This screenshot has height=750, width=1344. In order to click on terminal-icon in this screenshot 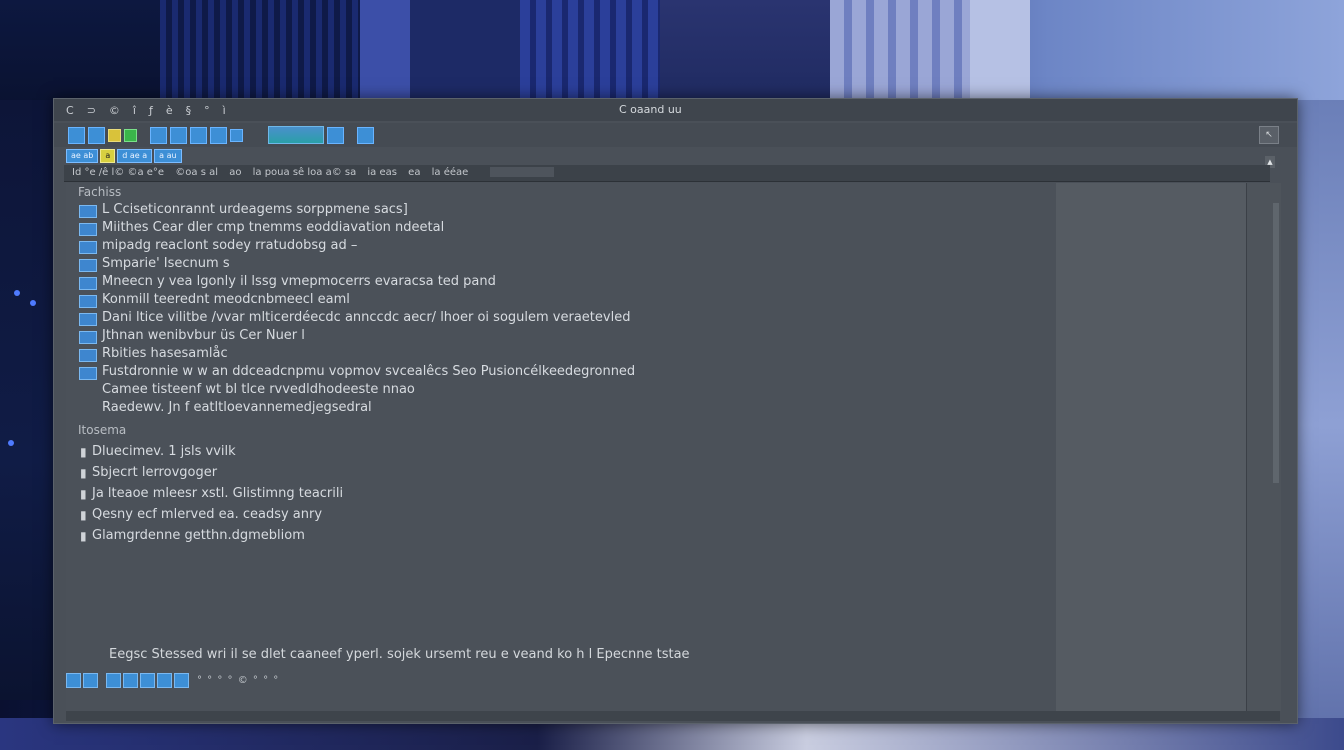, I will do `click(73, 680)`.